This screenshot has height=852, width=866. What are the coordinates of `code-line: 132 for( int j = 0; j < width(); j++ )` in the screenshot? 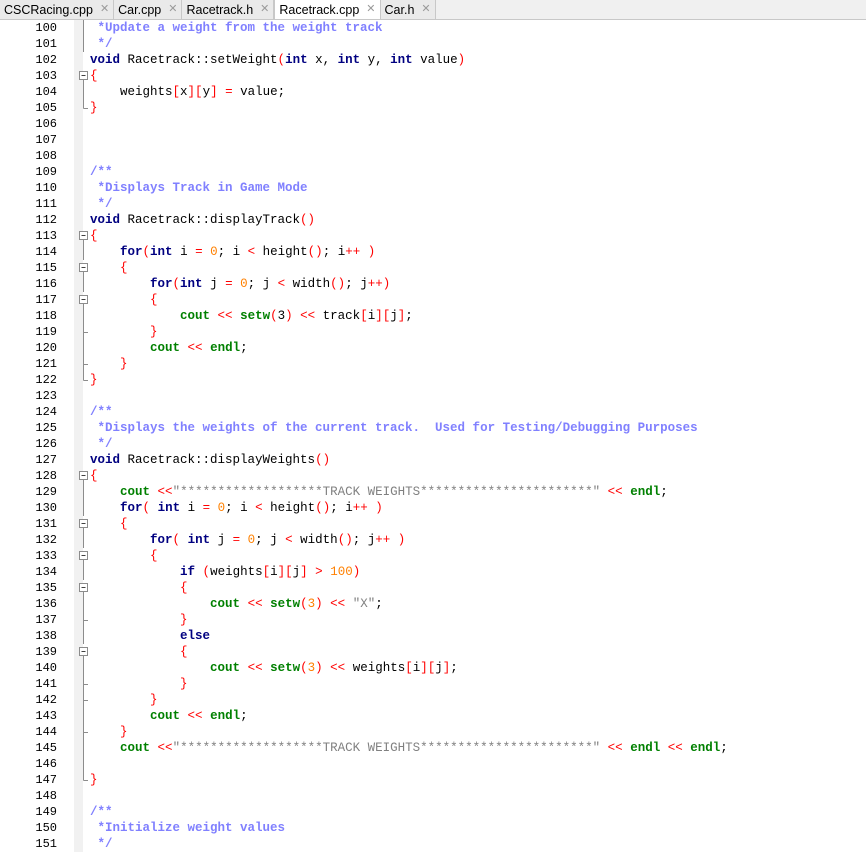 It's located at (433, 540).